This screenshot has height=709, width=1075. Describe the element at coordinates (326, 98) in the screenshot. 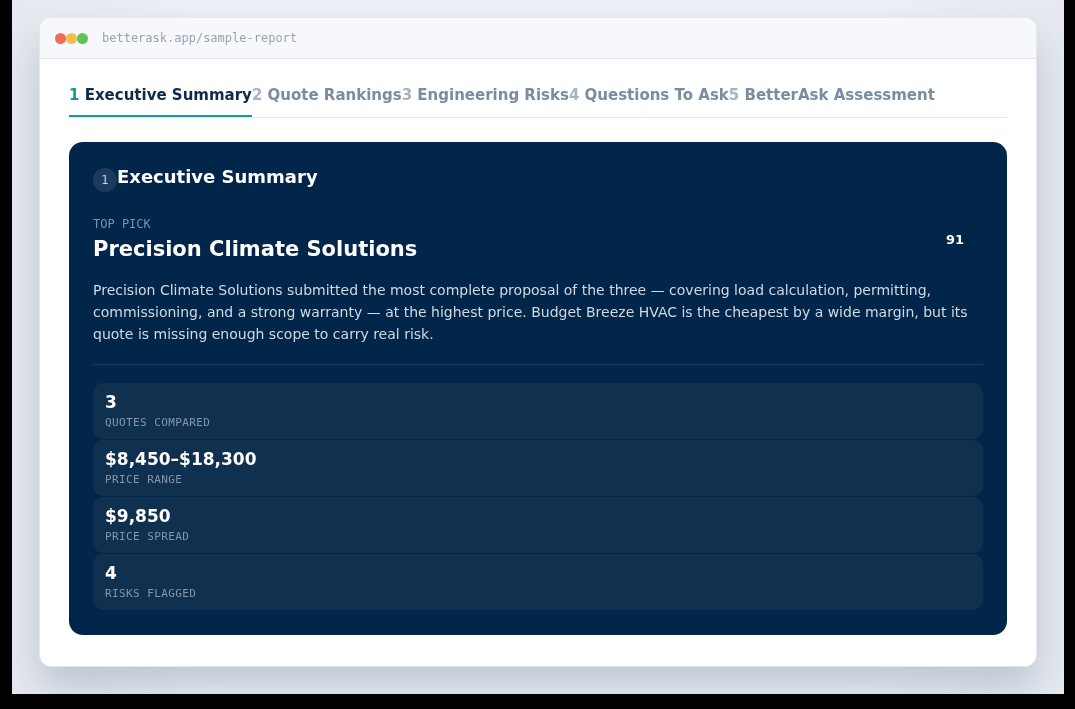

I see `tab: 2 Quote Rankings` at that location.